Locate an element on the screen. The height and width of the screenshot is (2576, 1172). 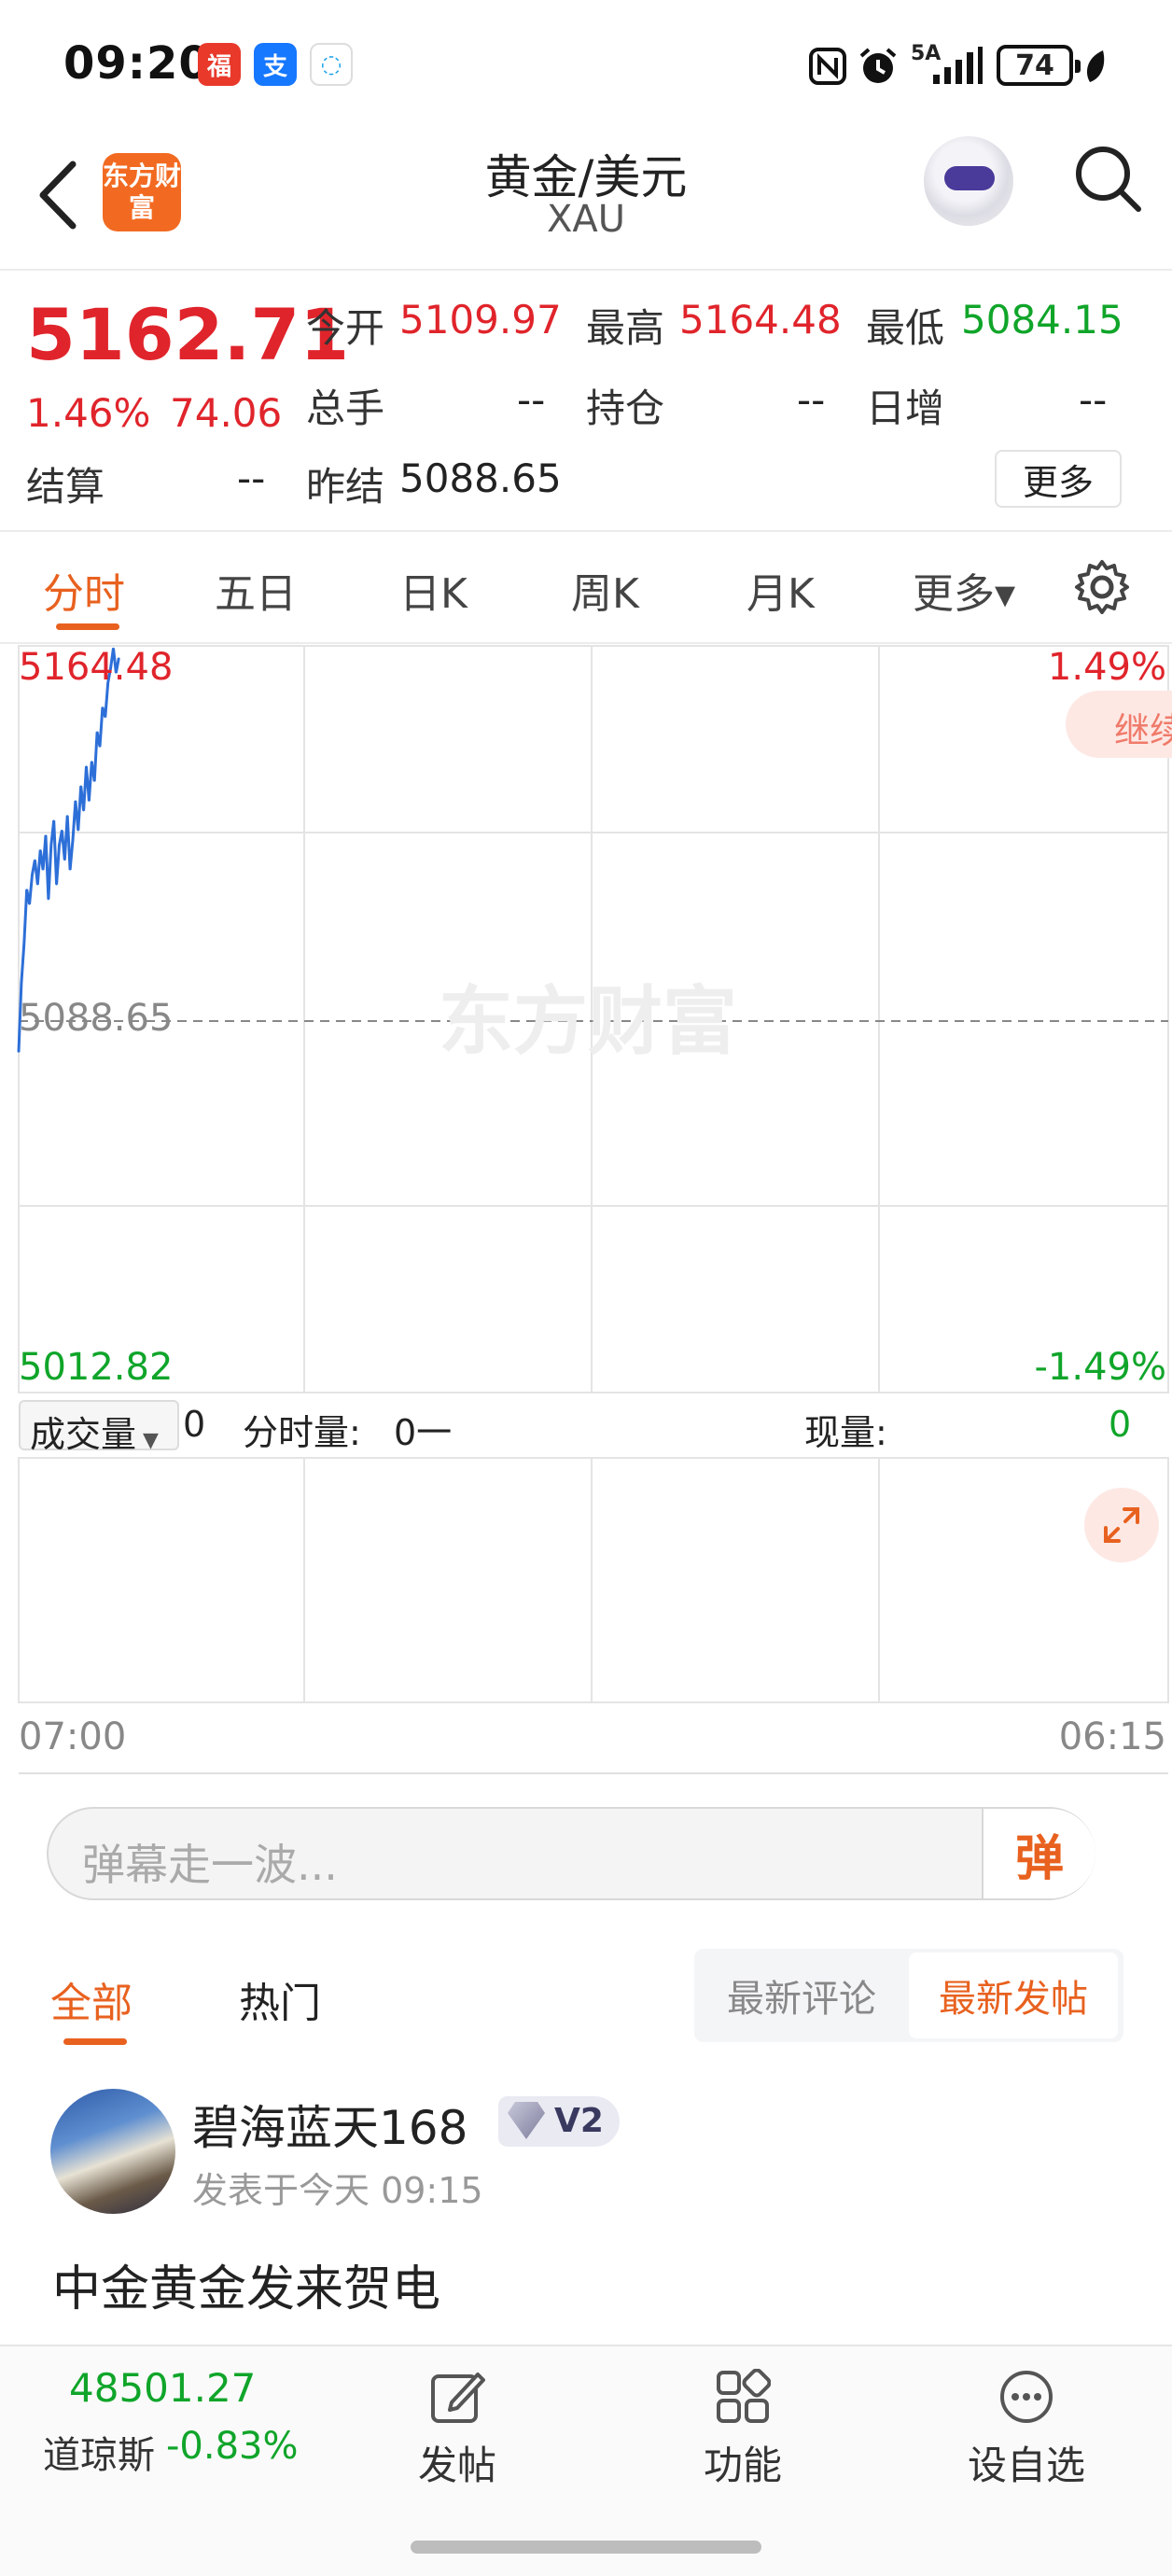
post-username: 碧海蓝天168 is located at coordinates (329, 2124).